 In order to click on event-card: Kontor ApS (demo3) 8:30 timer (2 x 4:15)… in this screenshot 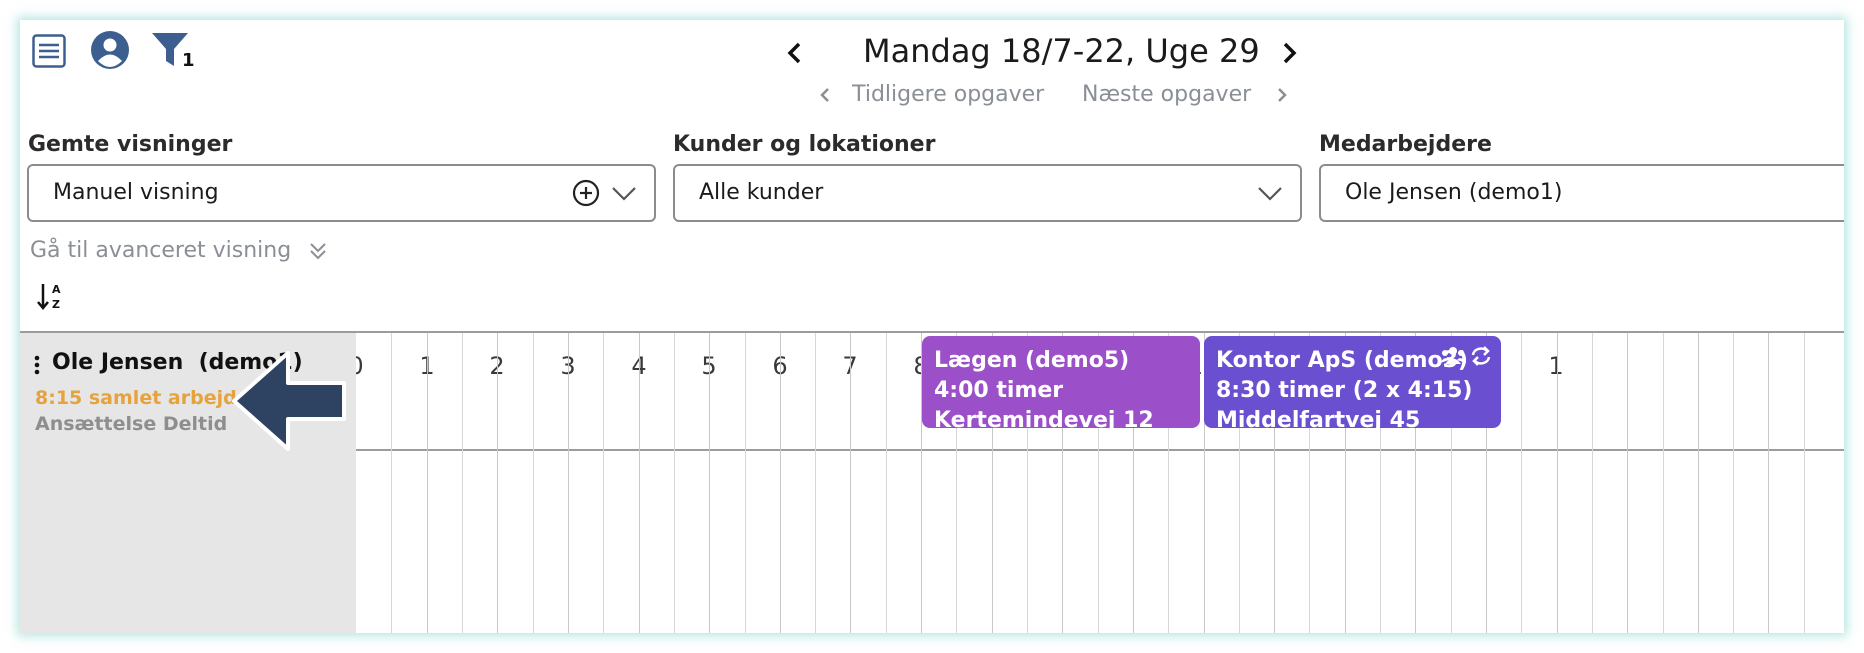, I will do `click(1352, 384)`.